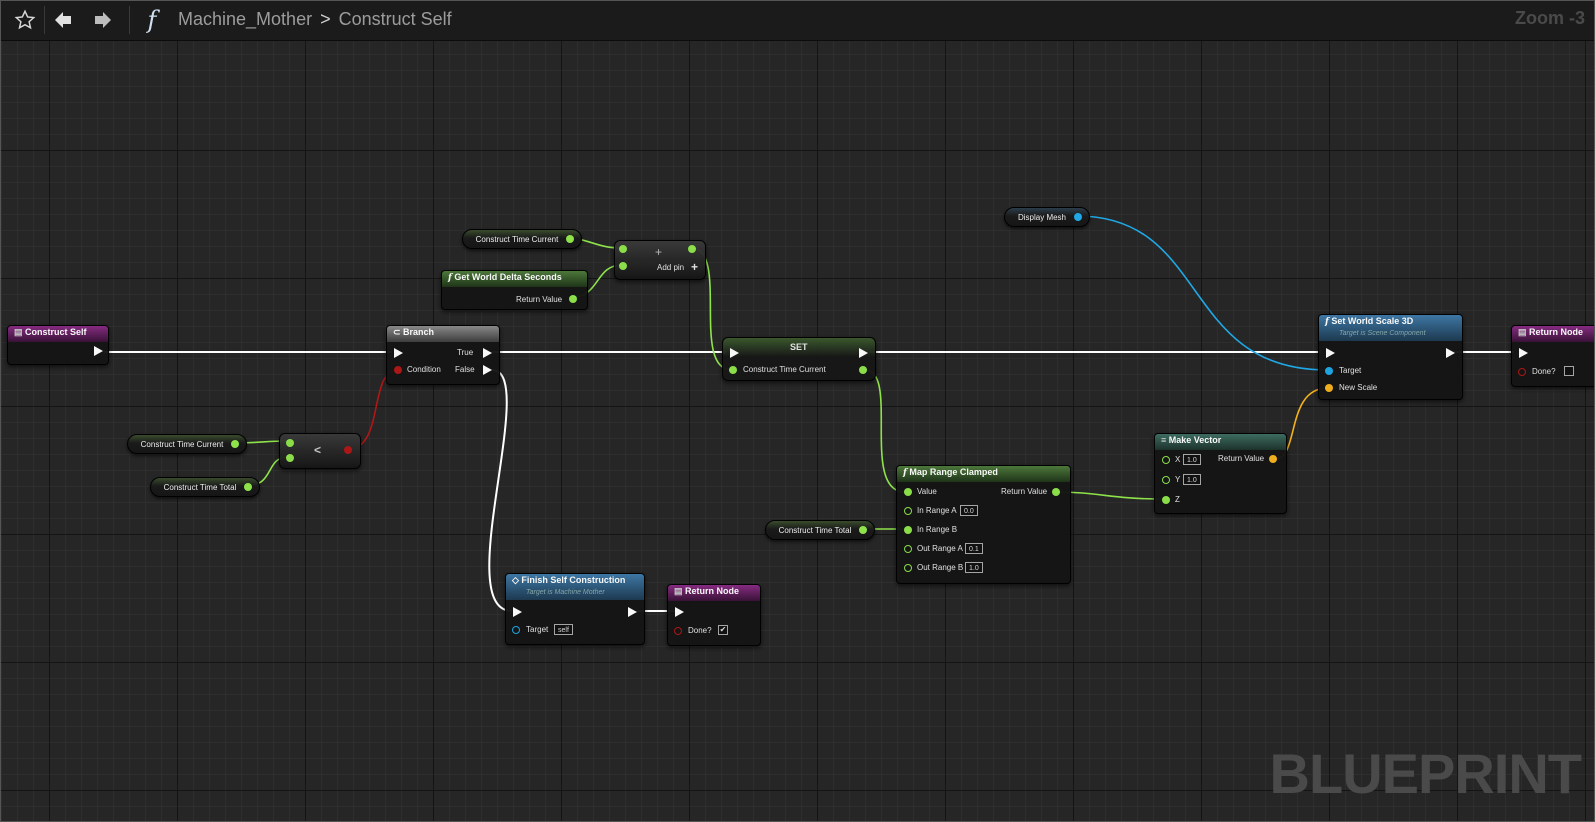 The width and height of the screenshot is (1595, 822). What do you see at coordinates (908, 530) in the screenshot?
I see `in-range-b-pin` at bounding box center [908, 530].